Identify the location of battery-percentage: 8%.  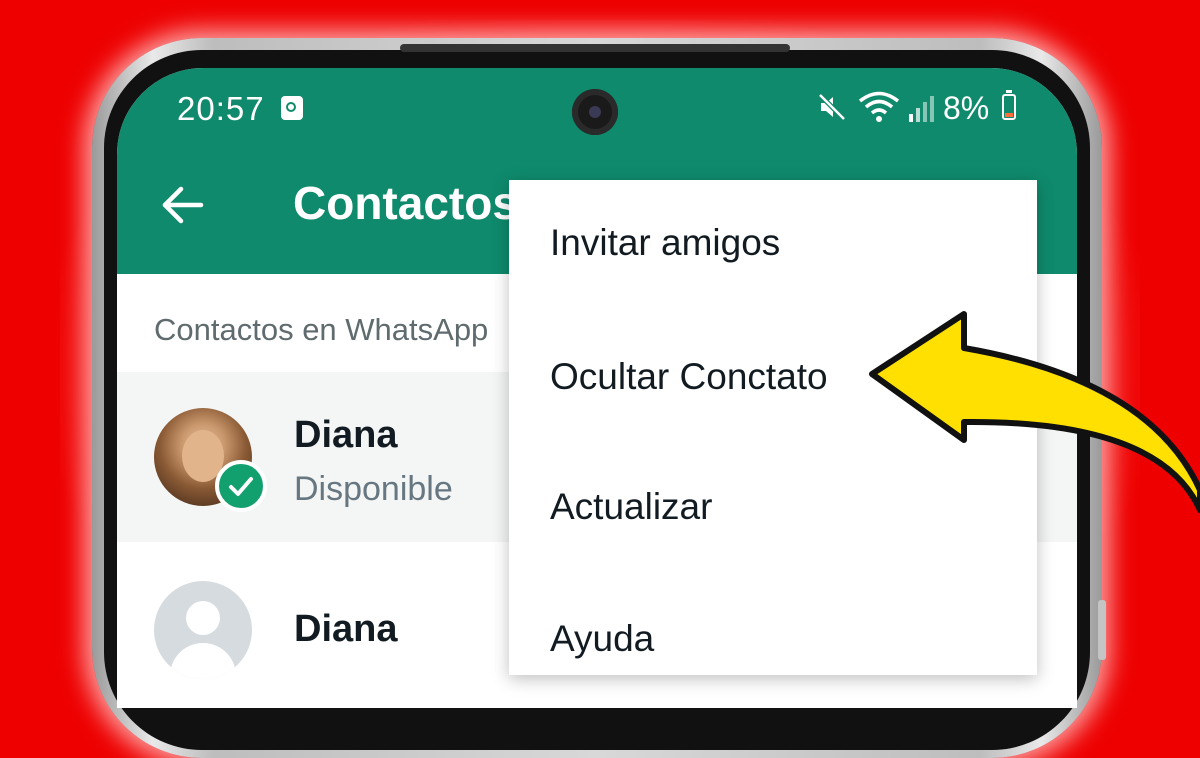
(966, 108).